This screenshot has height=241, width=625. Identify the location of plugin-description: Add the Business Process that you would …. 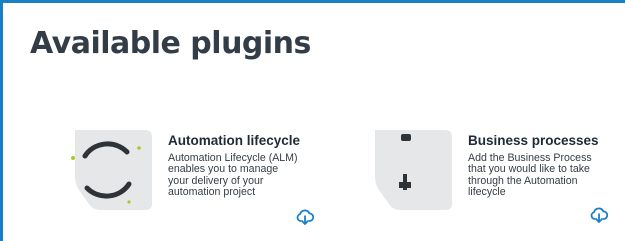
(530, 175).